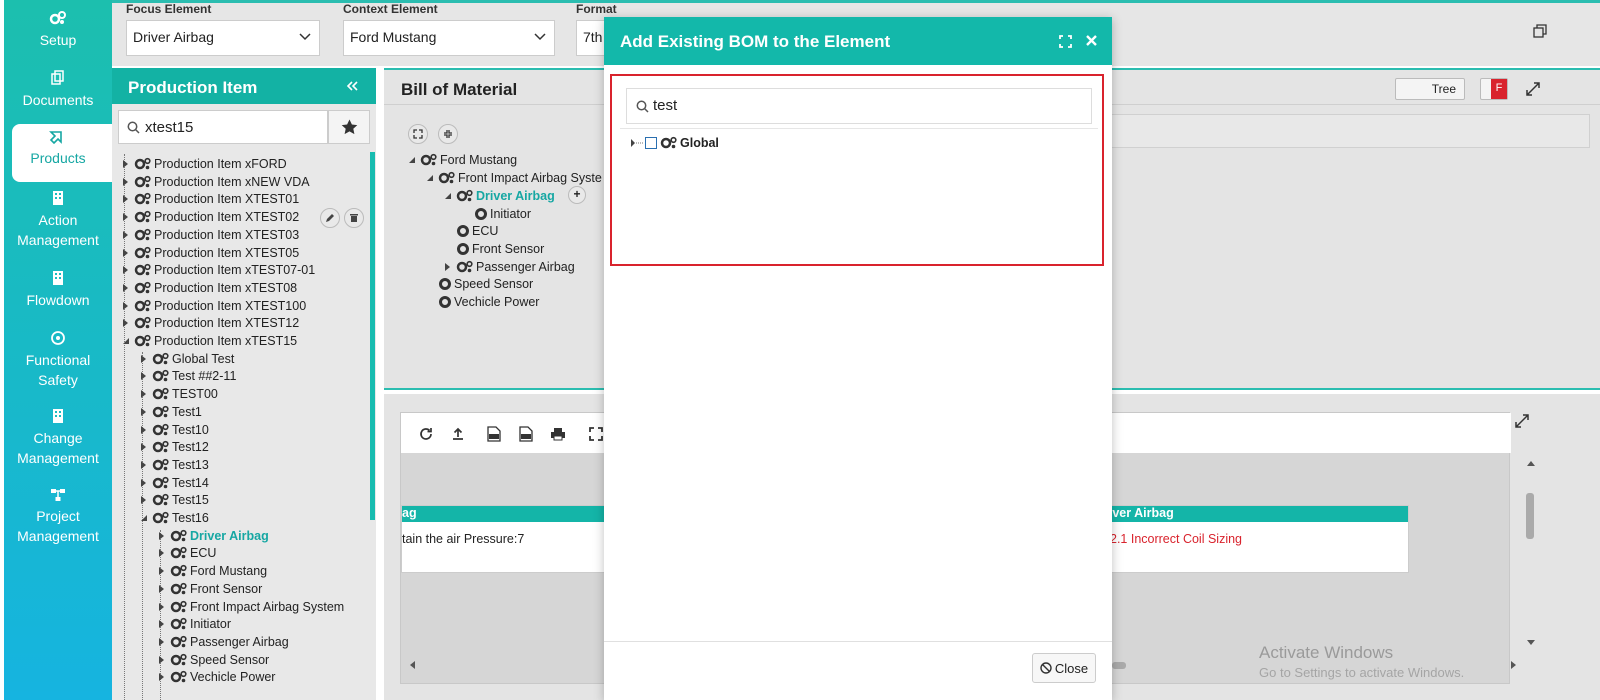 The height and width of the screenshot is (700, 1600). Describe the element at coordinates (482, 302) in the screenshot. I see `tree-item: Vechicle Power` at that location.